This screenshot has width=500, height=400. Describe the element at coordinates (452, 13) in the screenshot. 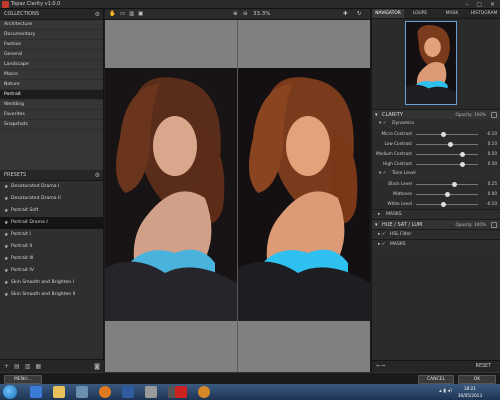

I see `tab-mask: MASK` at that location.